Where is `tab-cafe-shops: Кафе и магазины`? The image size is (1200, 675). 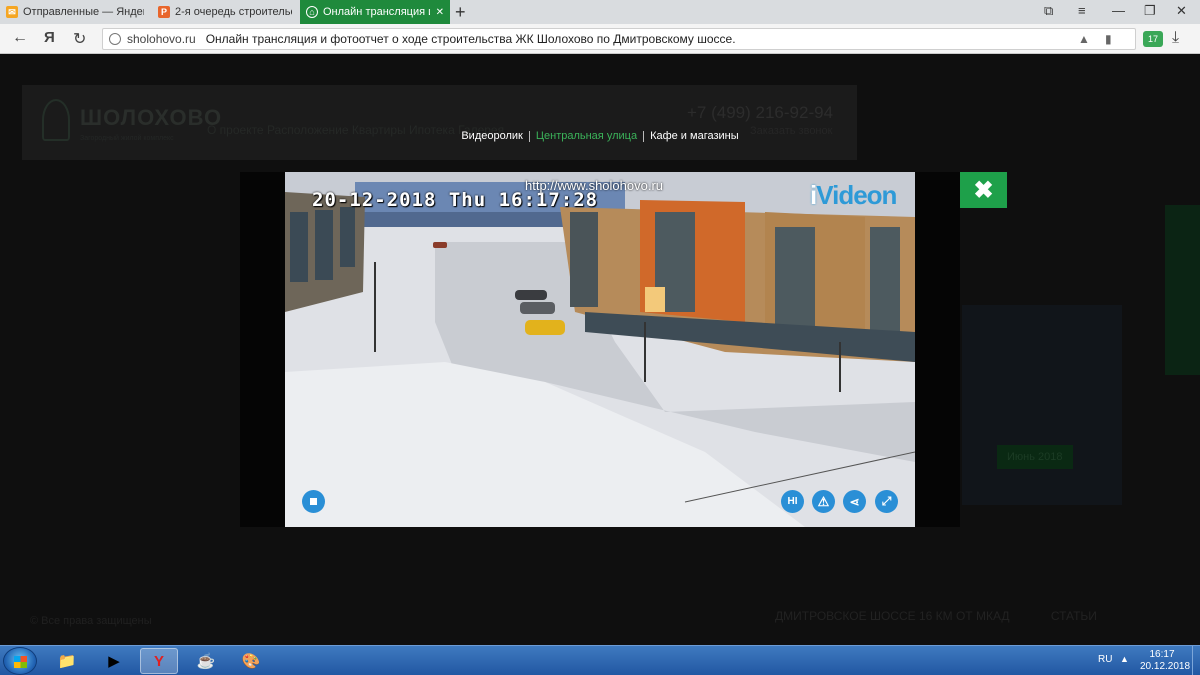
tab-cafe-shops: Кафе и магазины is located at coordinates (694, 136).